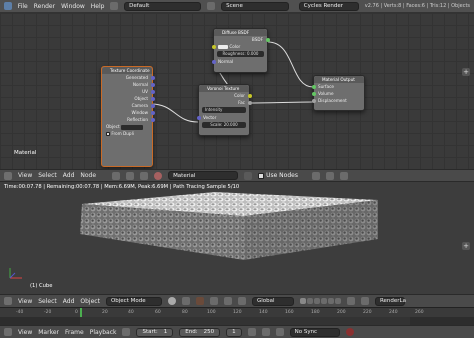 The width and height of the screenshot is (474, 338). What do you see at coordinates (90, 301) in the screenshot?
I see `vp-menu-object: Object` at bounding box center [90, 301].